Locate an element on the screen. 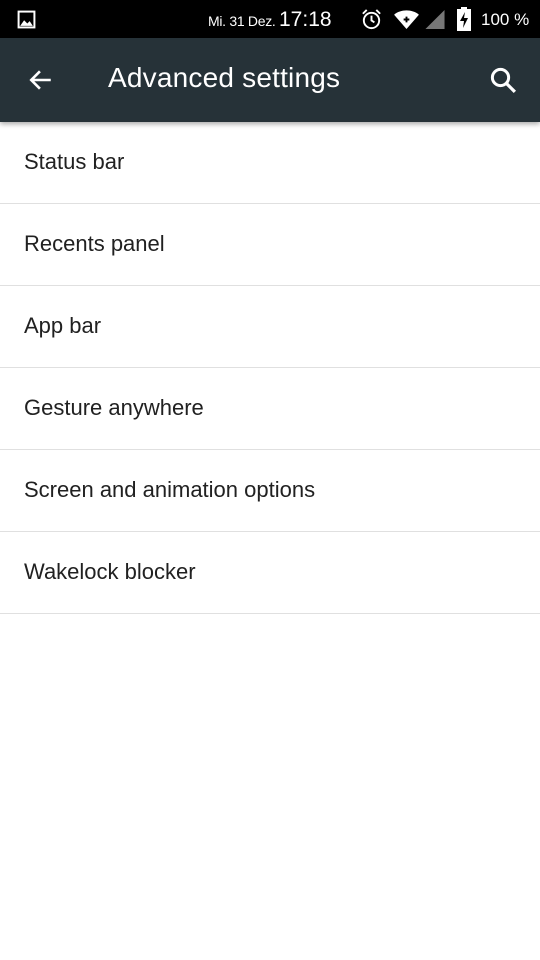  list-item-label: Gesture anywhere is located at coordinates (114, 407).